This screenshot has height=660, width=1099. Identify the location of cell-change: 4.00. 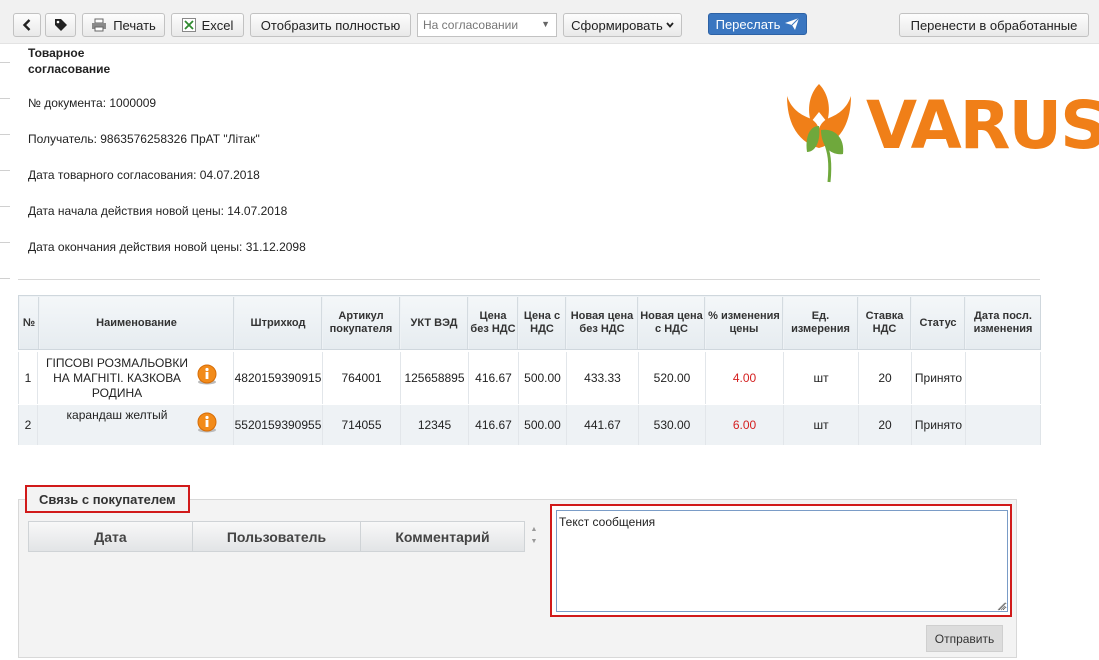
(745, 378).